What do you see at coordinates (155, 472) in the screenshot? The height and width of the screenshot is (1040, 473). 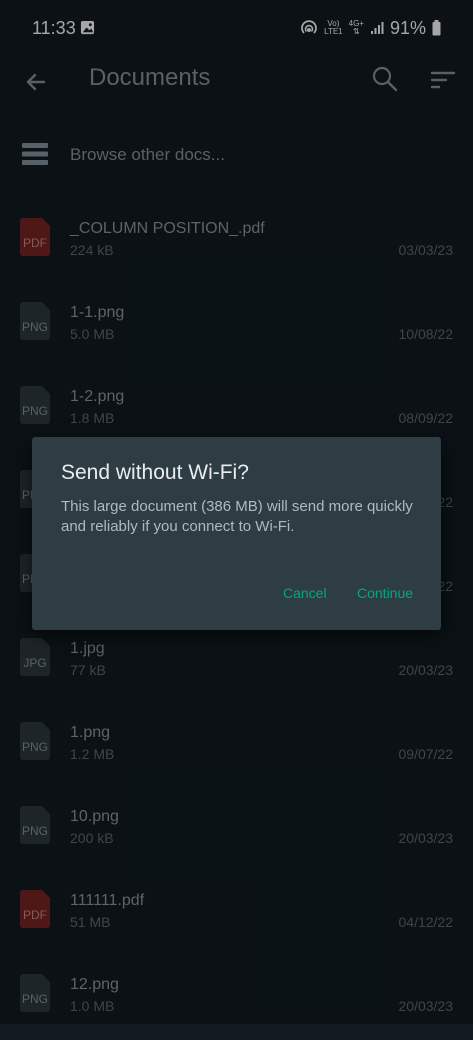 I see `dialog-title: Send without Wi-Fi?` at bounding box center [155, 472].